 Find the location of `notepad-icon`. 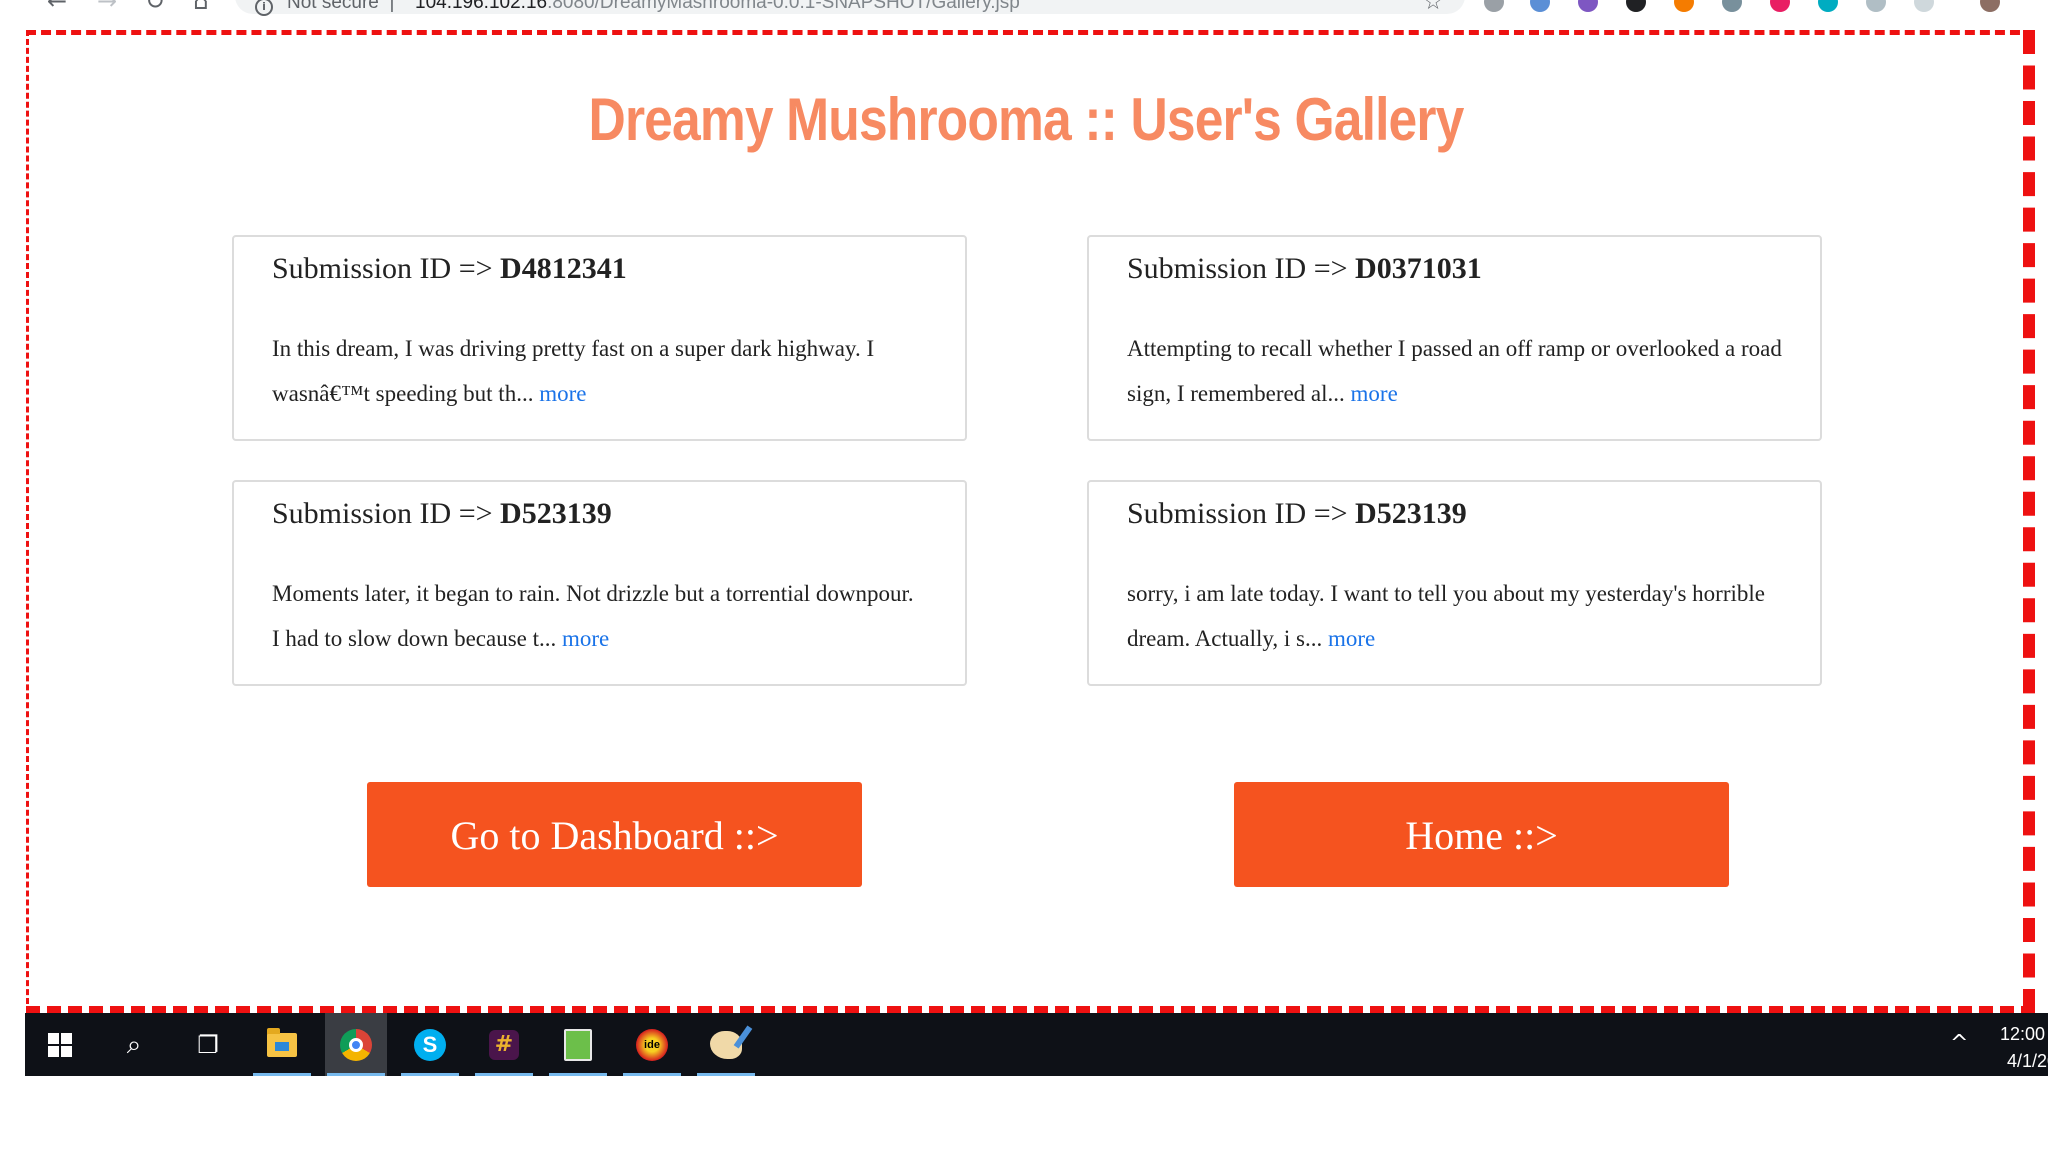

notepad-icon is located at coordinates (578, 1044).